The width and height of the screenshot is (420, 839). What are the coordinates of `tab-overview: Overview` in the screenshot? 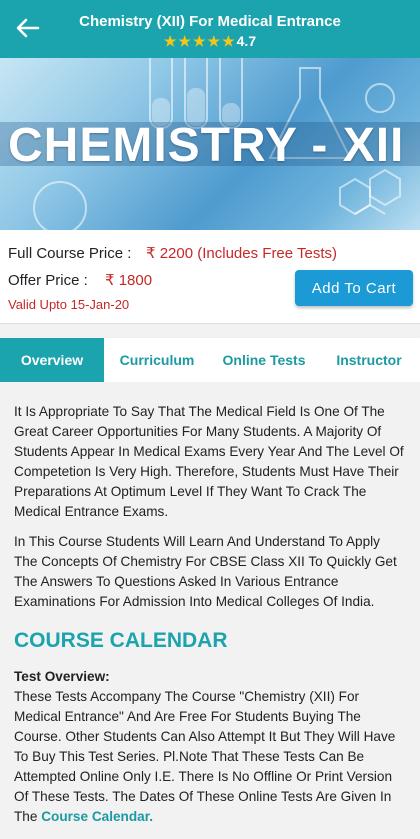 It's located at (52, 360).